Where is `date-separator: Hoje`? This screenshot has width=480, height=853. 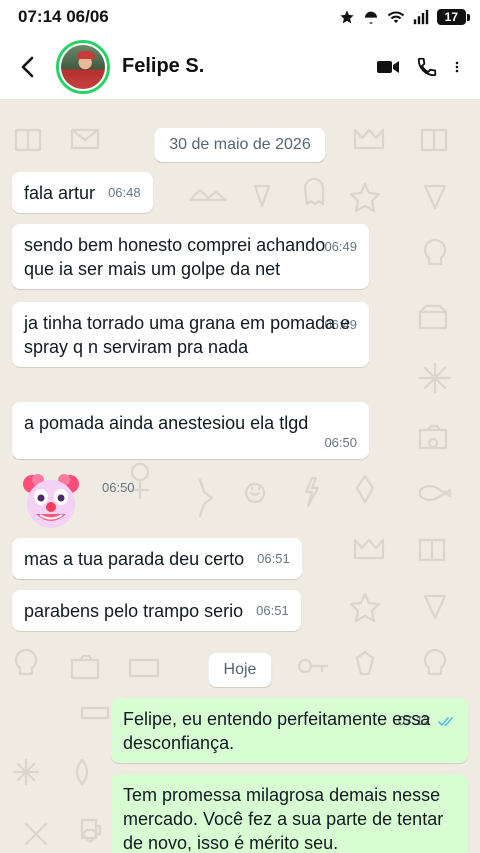
date-separator: Hoje is located at coordinates (240, 670).